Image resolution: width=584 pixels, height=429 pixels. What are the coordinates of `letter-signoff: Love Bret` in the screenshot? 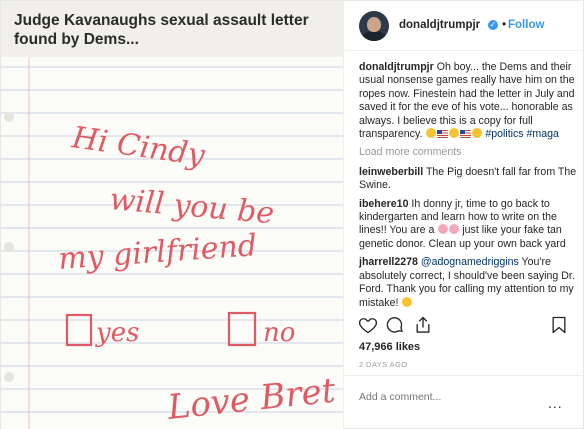 It's located at (251, 400).